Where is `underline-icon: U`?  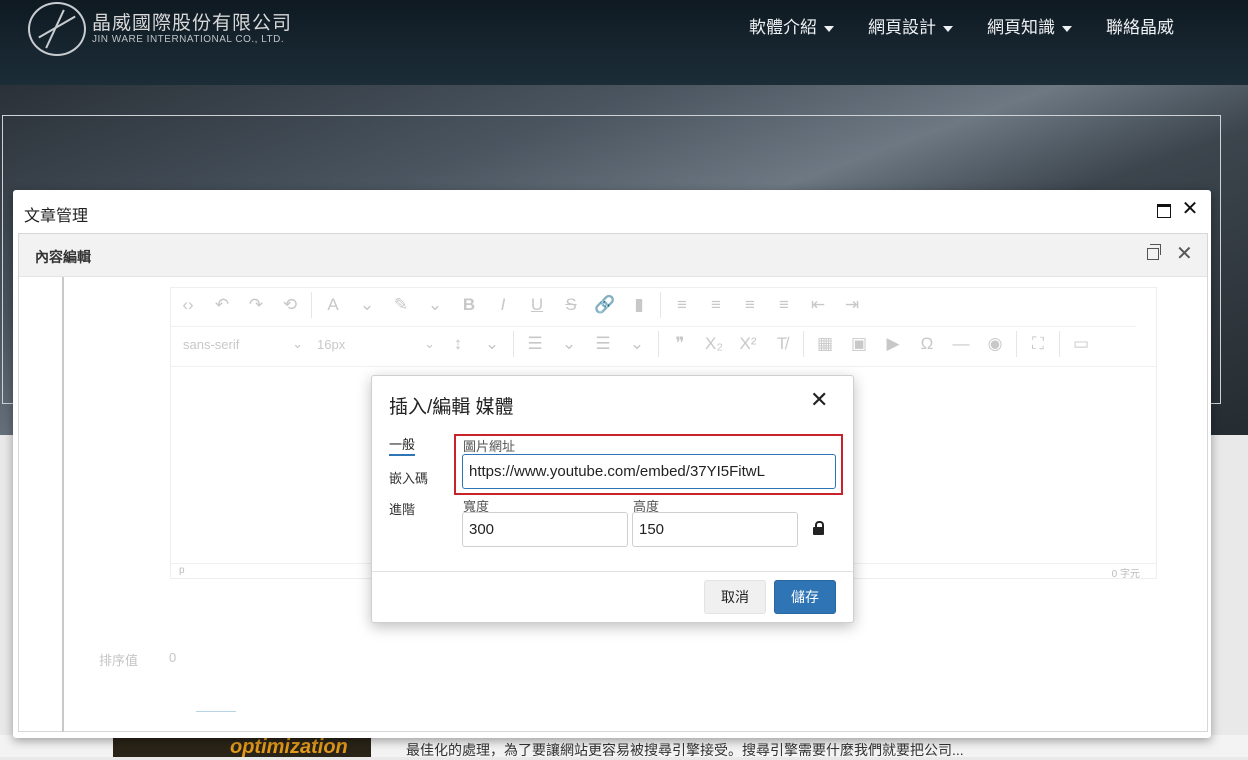
underline-icon: U is located at coordinates (537, 305).